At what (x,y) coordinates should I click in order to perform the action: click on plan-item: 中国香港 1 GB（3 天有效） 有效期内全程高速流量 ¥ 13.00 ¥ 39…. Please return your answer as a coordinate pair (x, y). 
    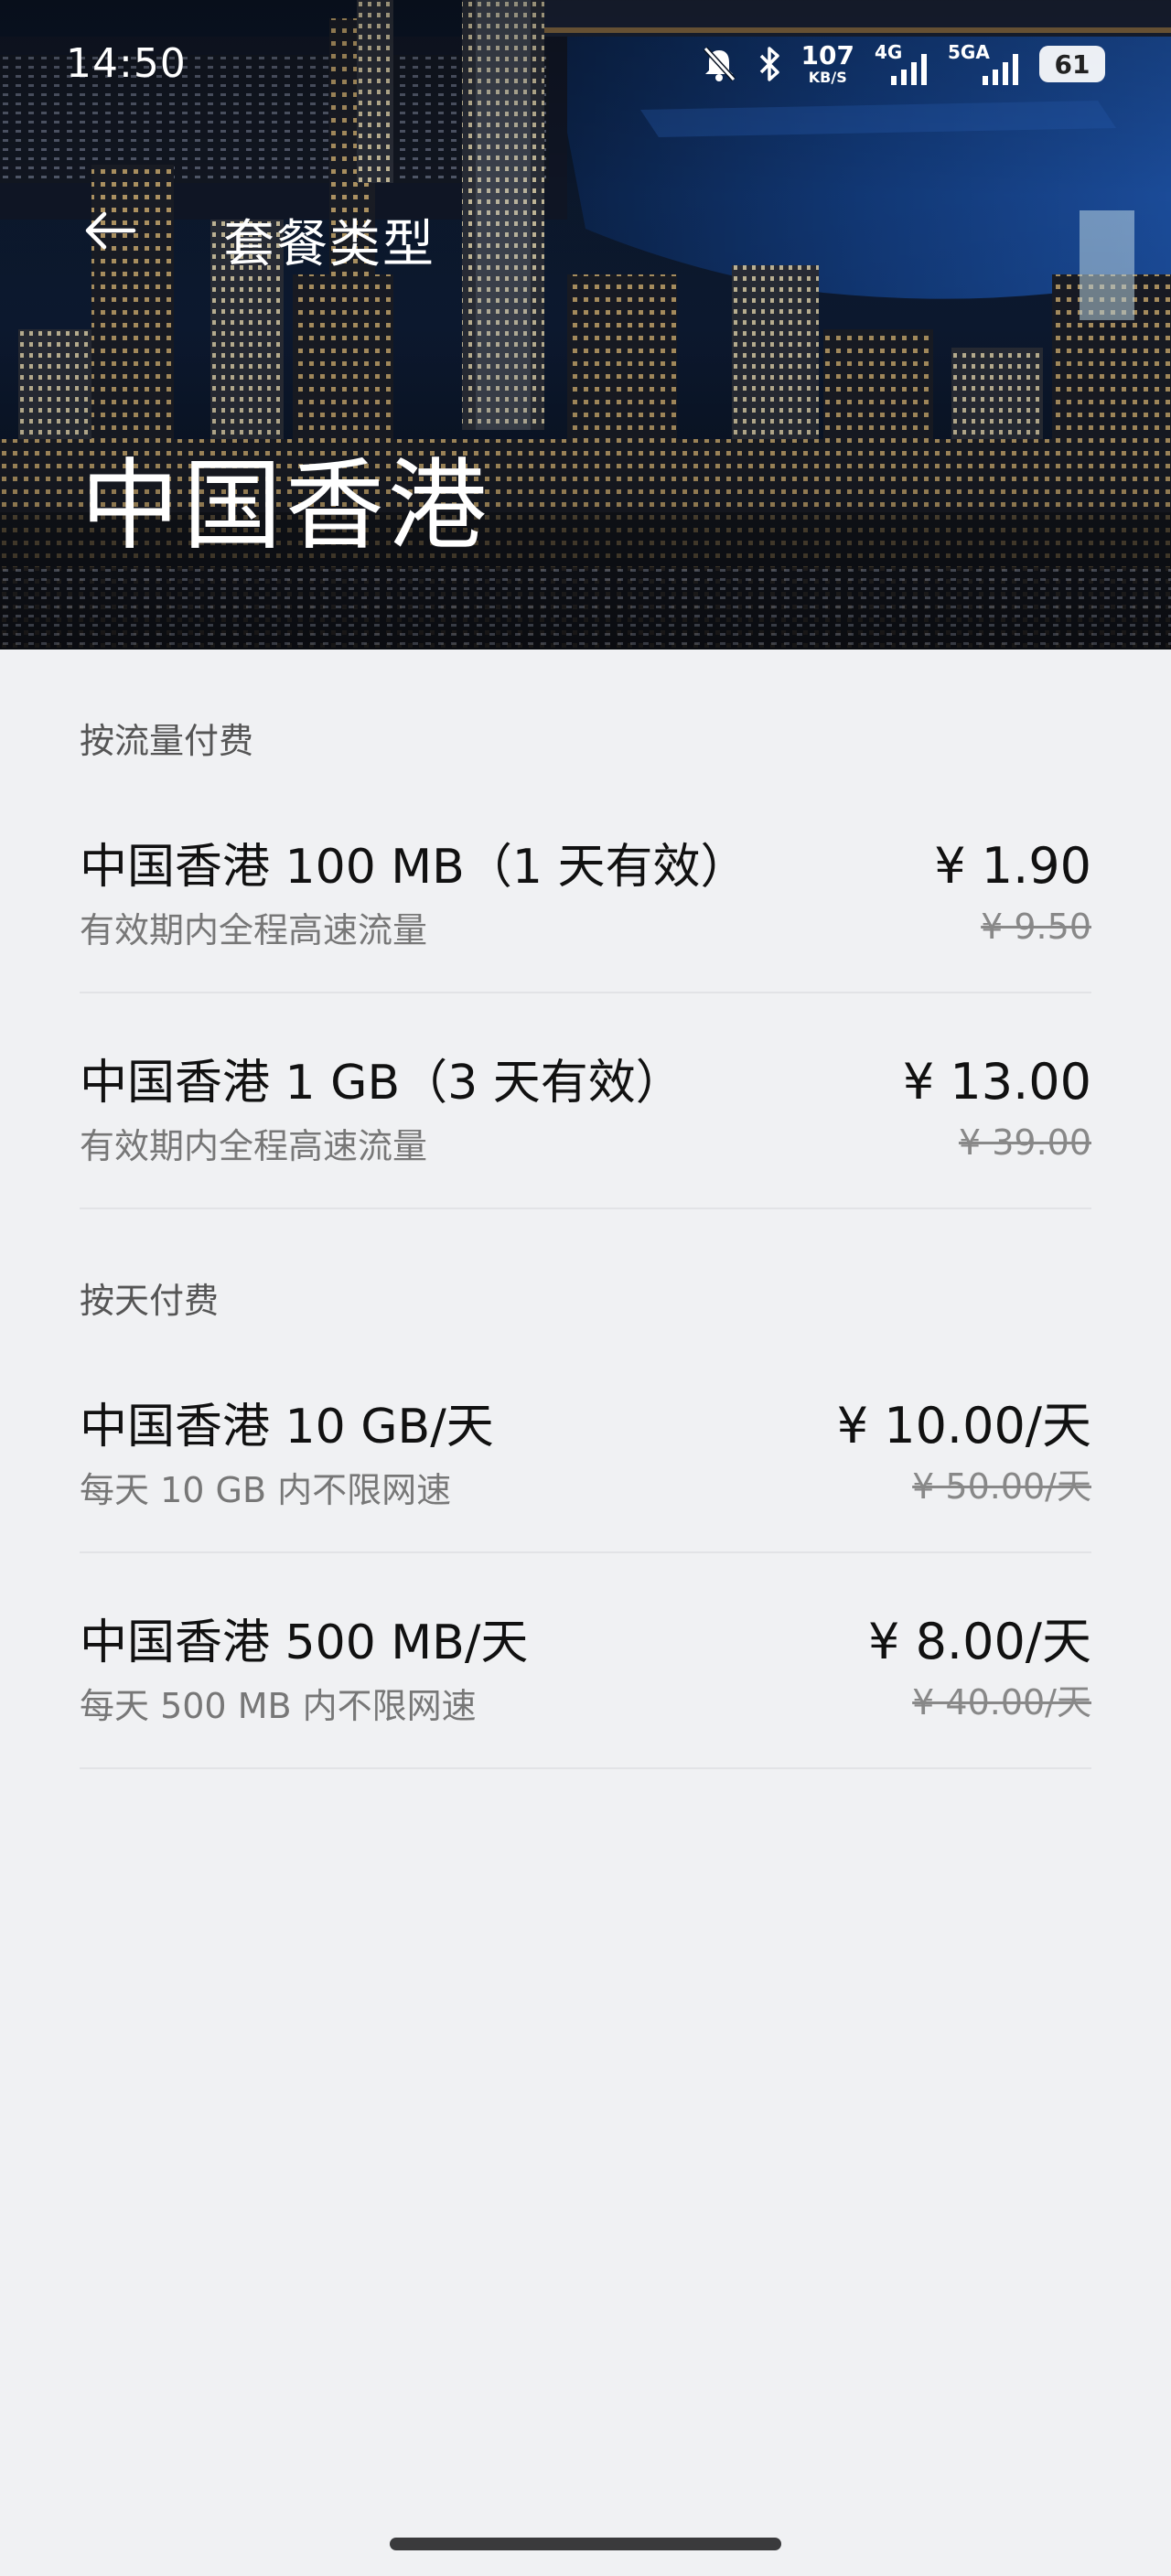
    Looking at the image, I should click on (585, 1101).